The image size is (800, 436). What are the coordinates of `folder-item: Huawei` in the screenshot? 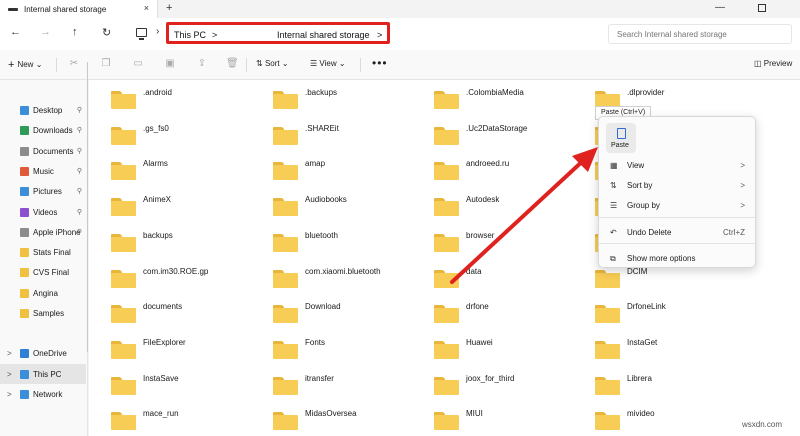 It's located at (509, 353).